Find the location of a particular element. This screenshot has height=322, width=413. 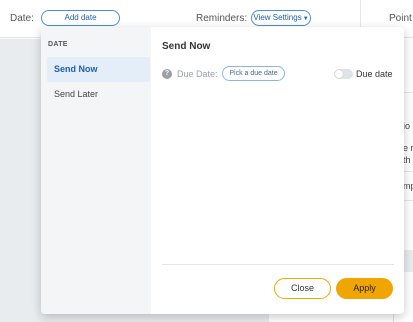

caret-down-icon: ▼ is located at coordinates (305, 19).